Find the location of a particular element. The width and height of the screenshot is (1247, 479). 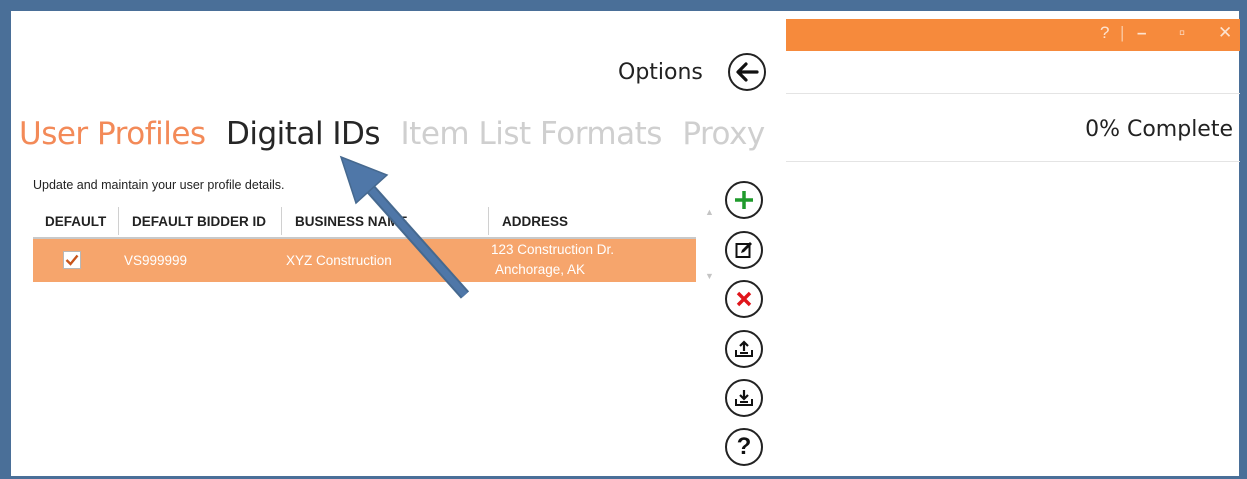

question-icon: ? is located at coordinates (744, 446).